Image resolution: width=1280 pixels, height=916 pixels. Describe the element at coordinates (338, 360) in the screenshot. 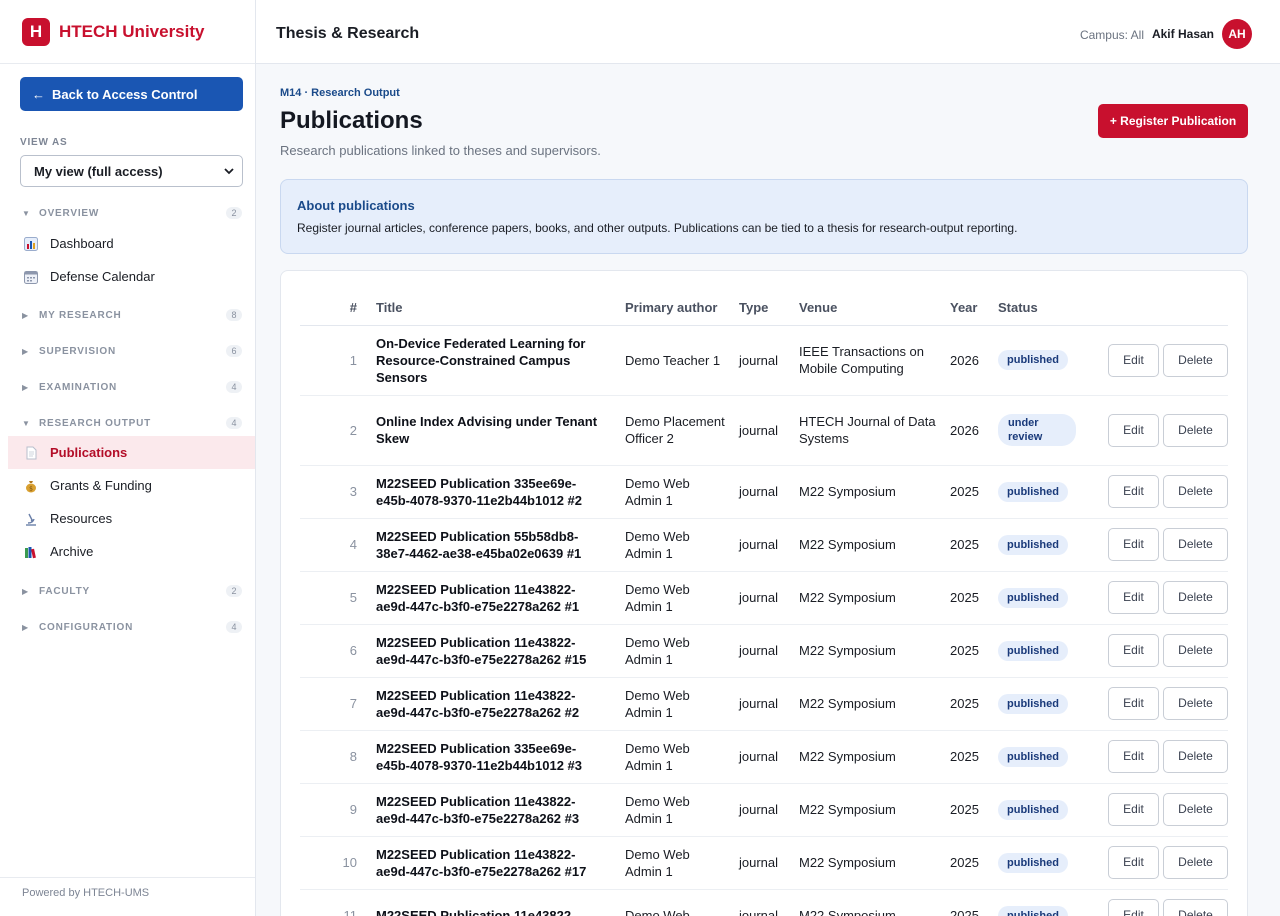

I see `row-num: 1` at that location.